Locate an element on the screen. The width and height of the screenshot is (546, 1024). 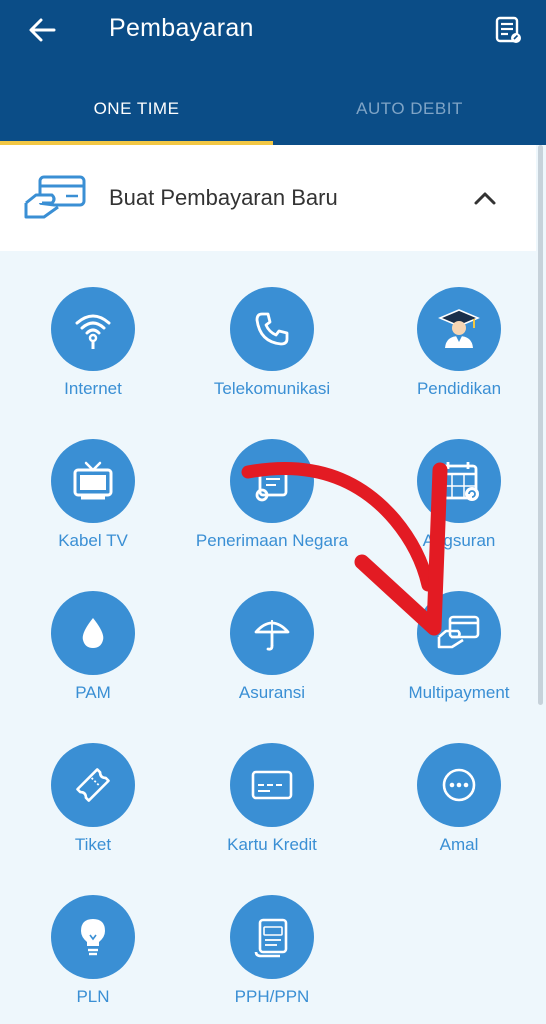
category-pph-ppn: PPH/PPN is located at coordinates (272, 932).